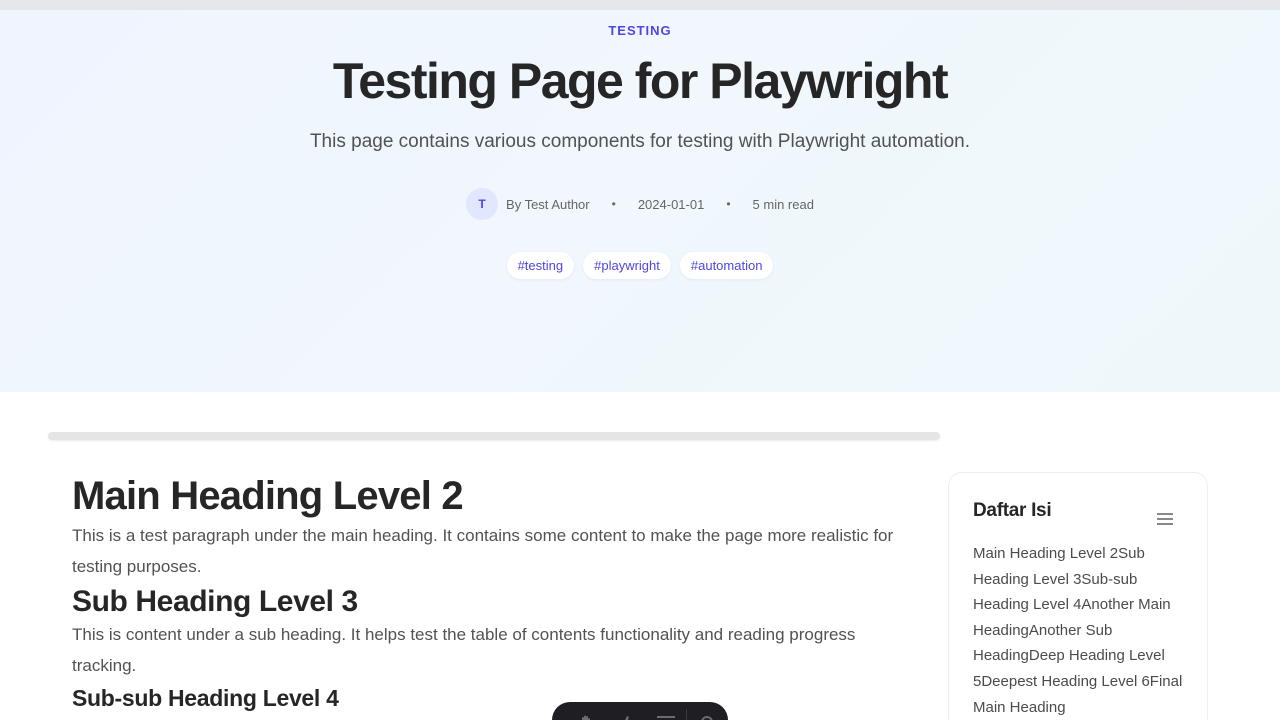 Image resolution: width=1280 pixels, height=720 pixels. Describe the element at coordinates (783, 204) in the screenshot. I see `read-time: 5 min read` at that location.